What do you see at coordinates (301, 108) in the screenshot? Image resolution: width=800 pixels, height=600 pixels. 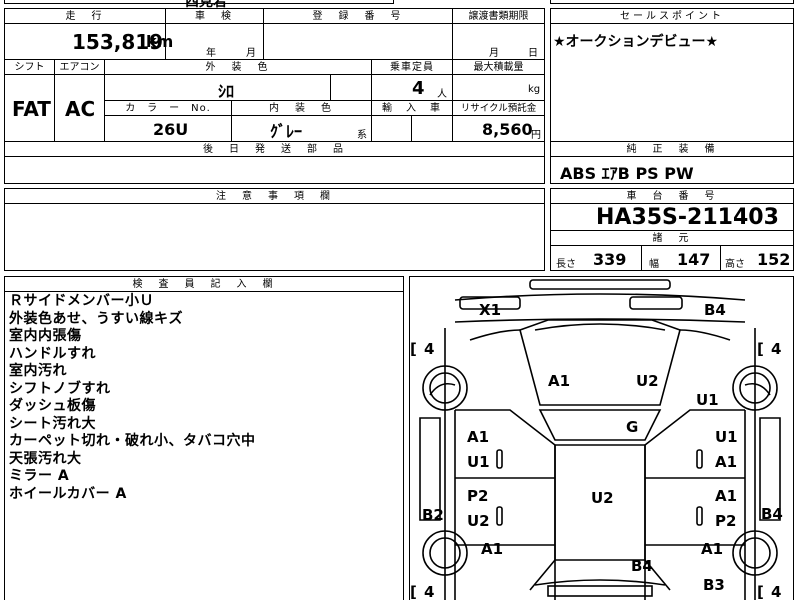 I see `interior-color-label: 内 装 色` at bounding box center [301, 108].